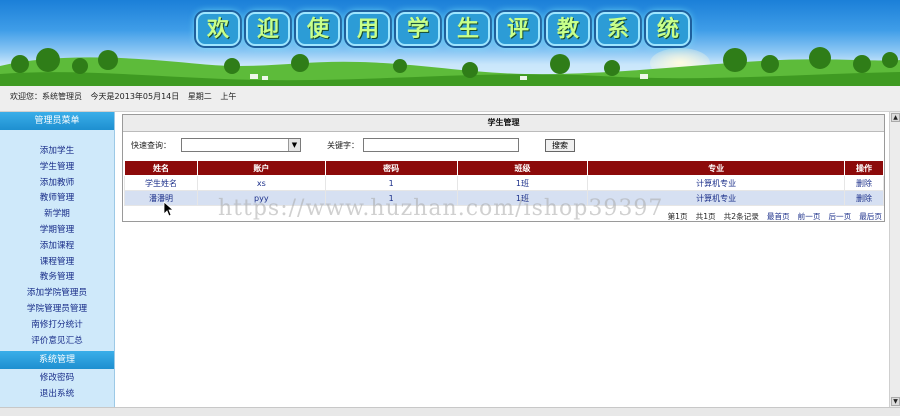 The width and height of the screenshot is (900, 416). Describe the element at coordinates (441, 208) in the screenshot. I see `watermark-text: https://www.huzhan.com/ishop39397` at that location.